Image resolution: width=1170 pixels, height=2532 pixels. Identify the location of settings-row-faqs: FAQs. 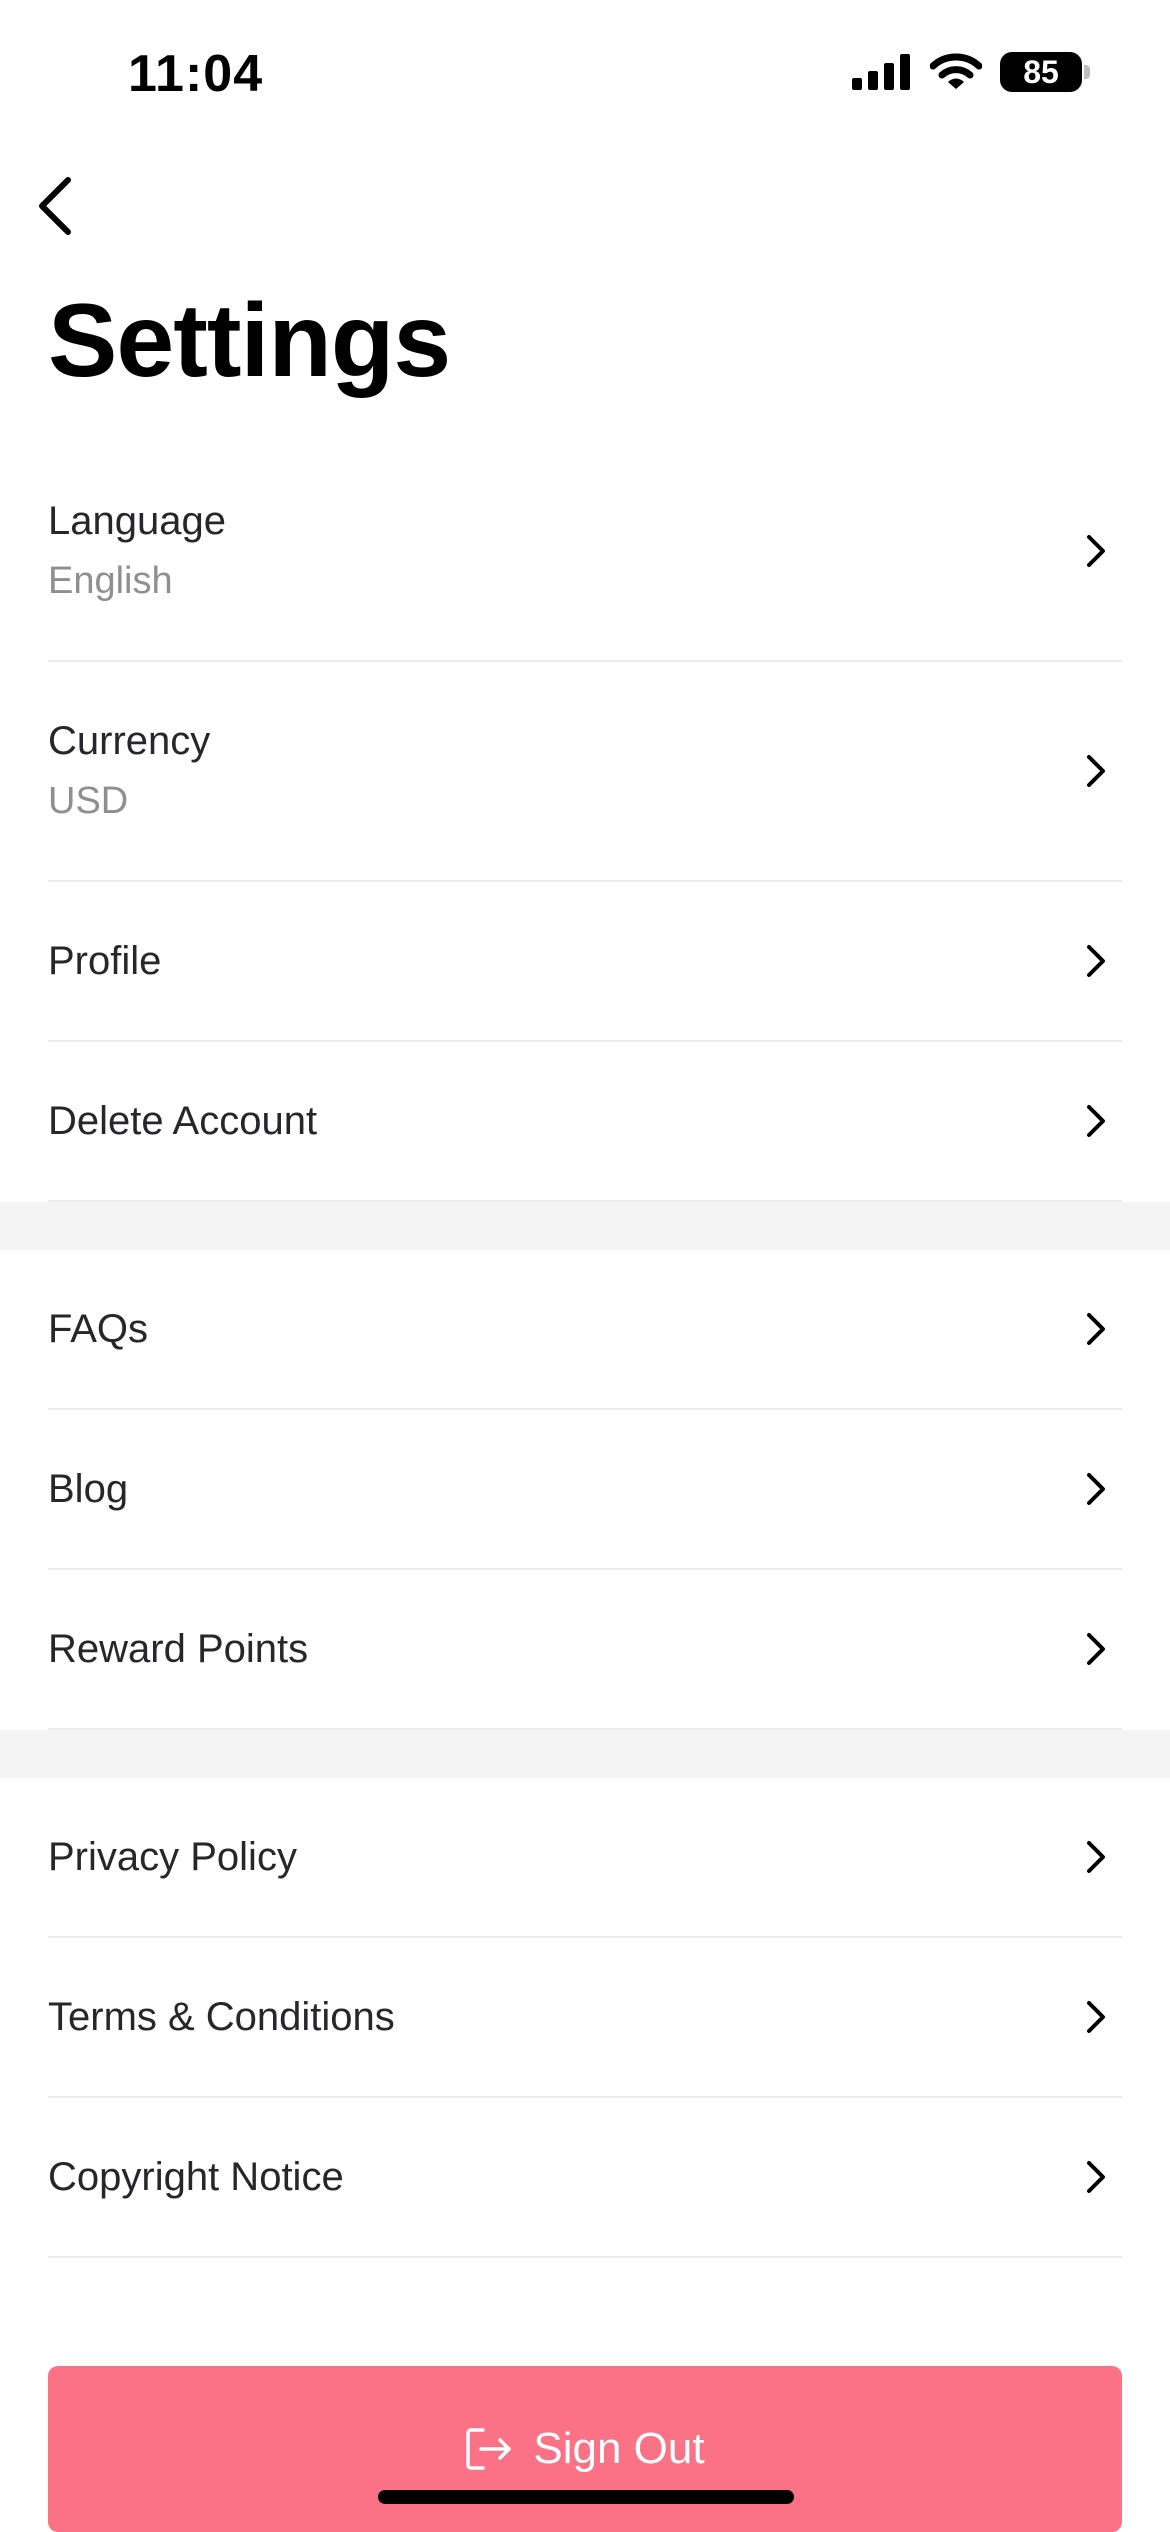
(585, 1330).